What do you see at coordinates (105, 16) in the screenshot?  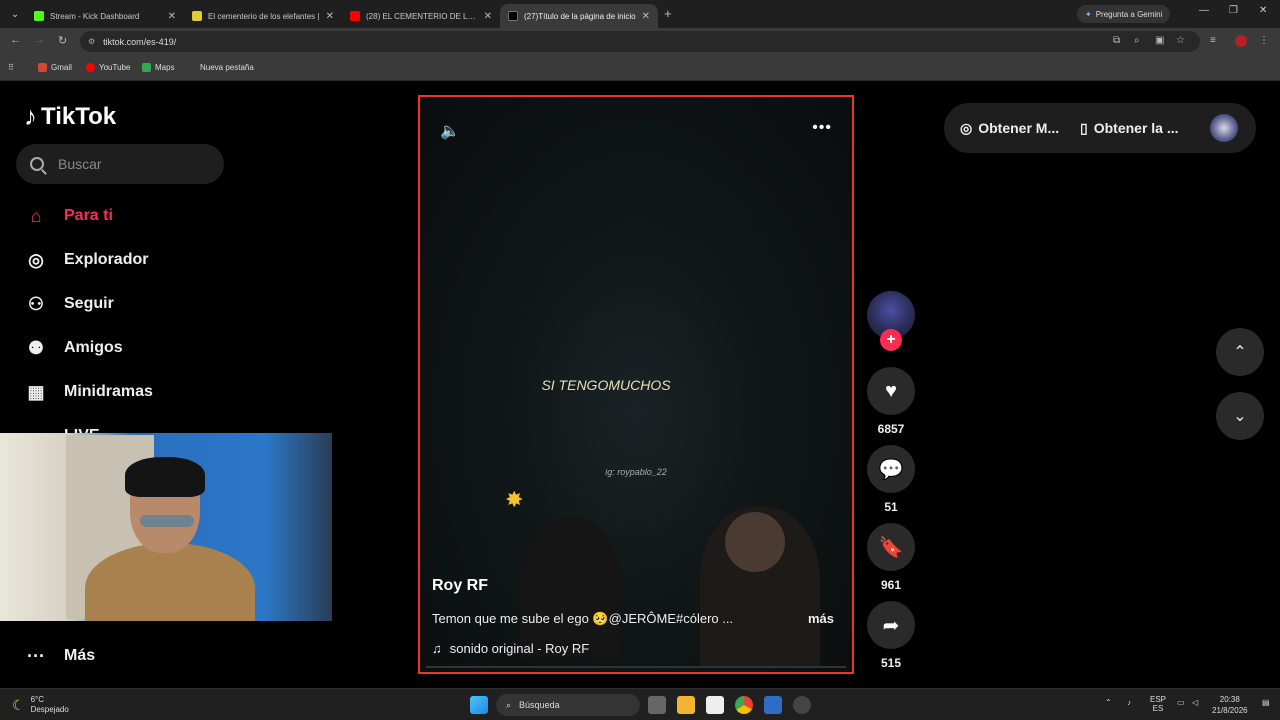 I see `browser-tab: Stream - Kick Dashboard ✕` at bounding box center [105, 16].